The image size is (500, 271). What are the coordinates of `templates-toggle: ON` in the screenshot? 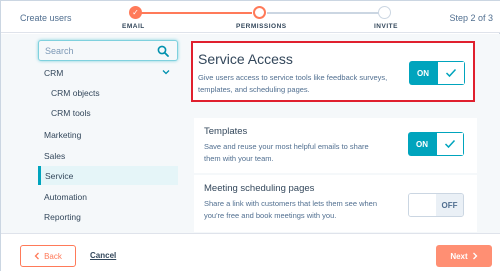 It's located at (436, 144).